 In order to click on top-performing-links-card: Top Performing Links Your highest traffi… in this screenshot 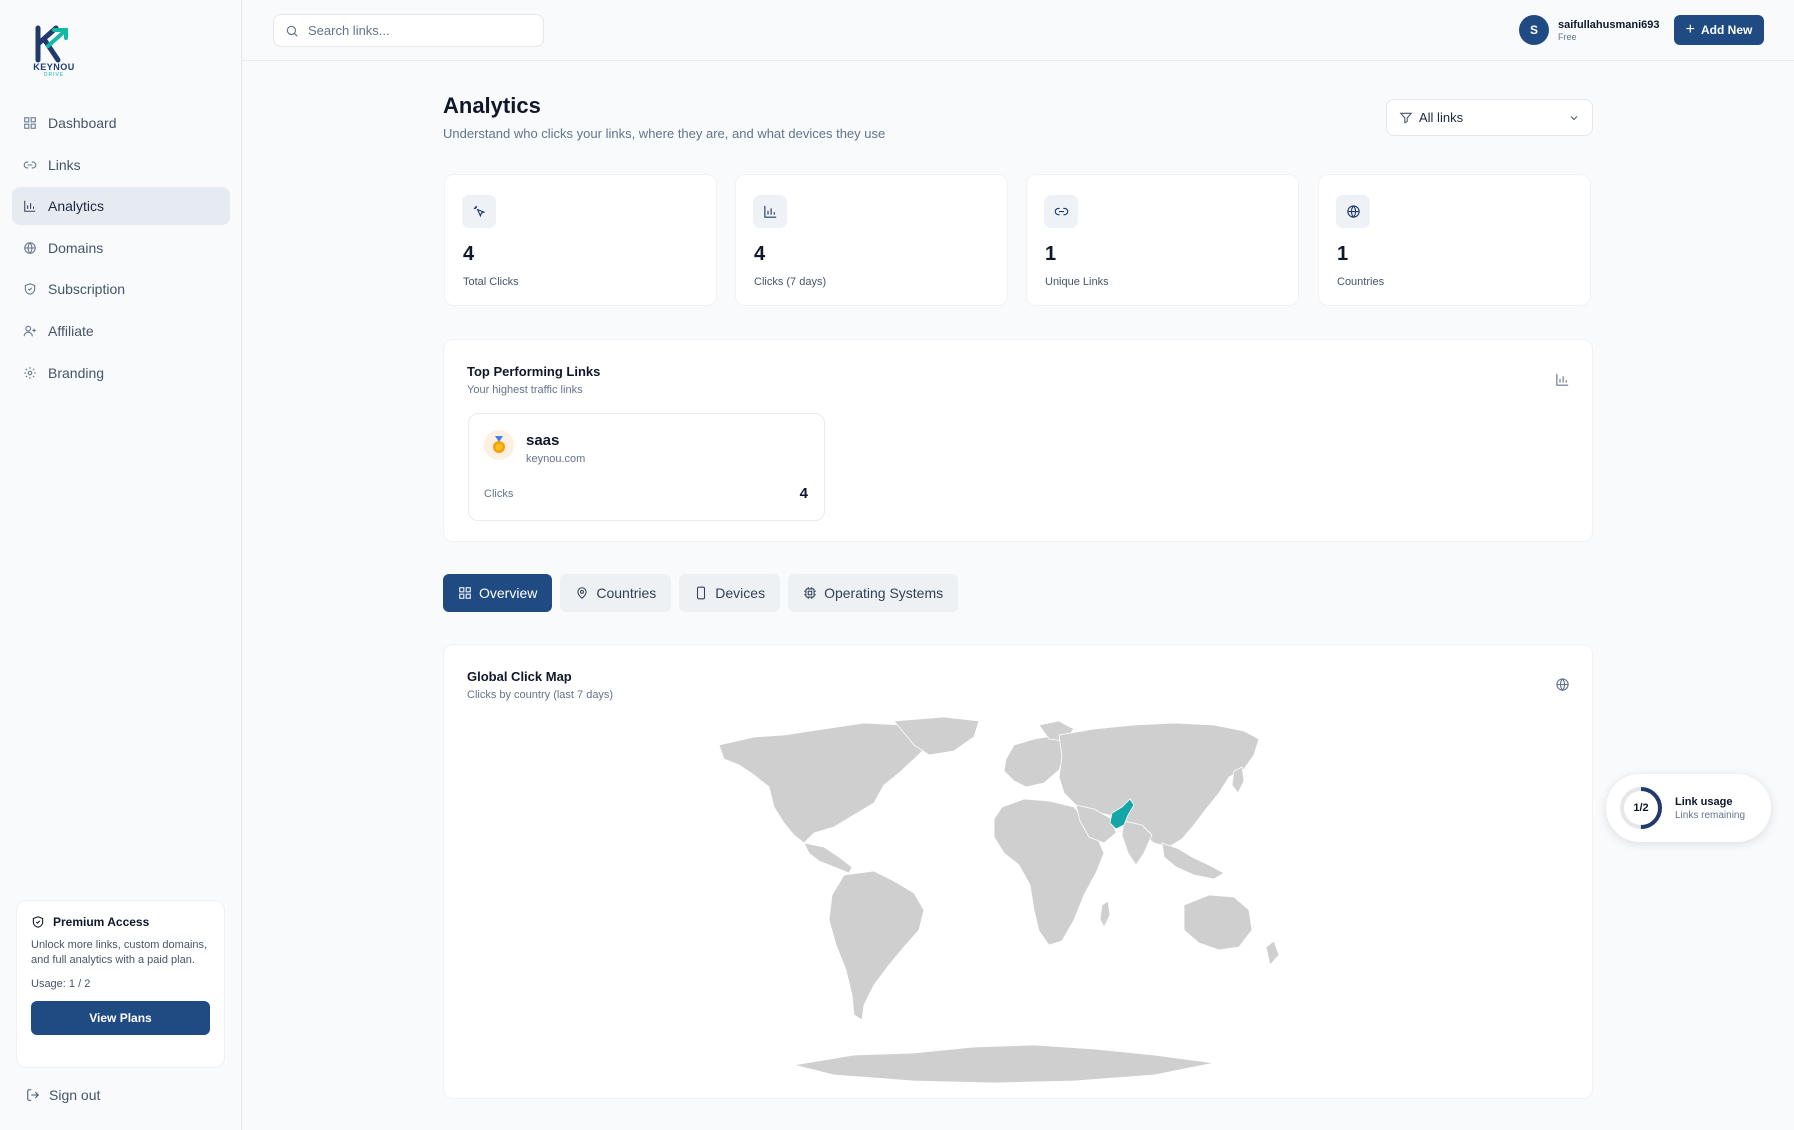, I will do `click(1018, 440)`.